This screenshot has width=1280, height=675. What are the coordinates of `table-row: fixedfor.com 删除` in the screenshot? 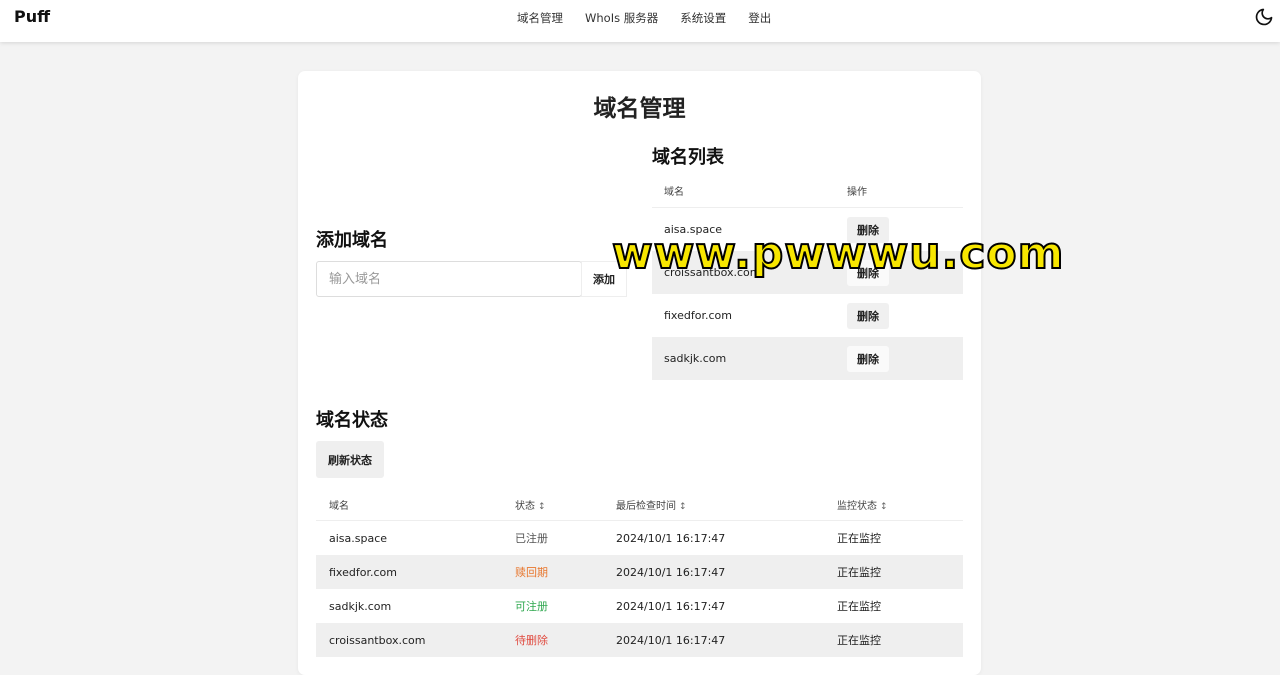 It's located at (807, 315).